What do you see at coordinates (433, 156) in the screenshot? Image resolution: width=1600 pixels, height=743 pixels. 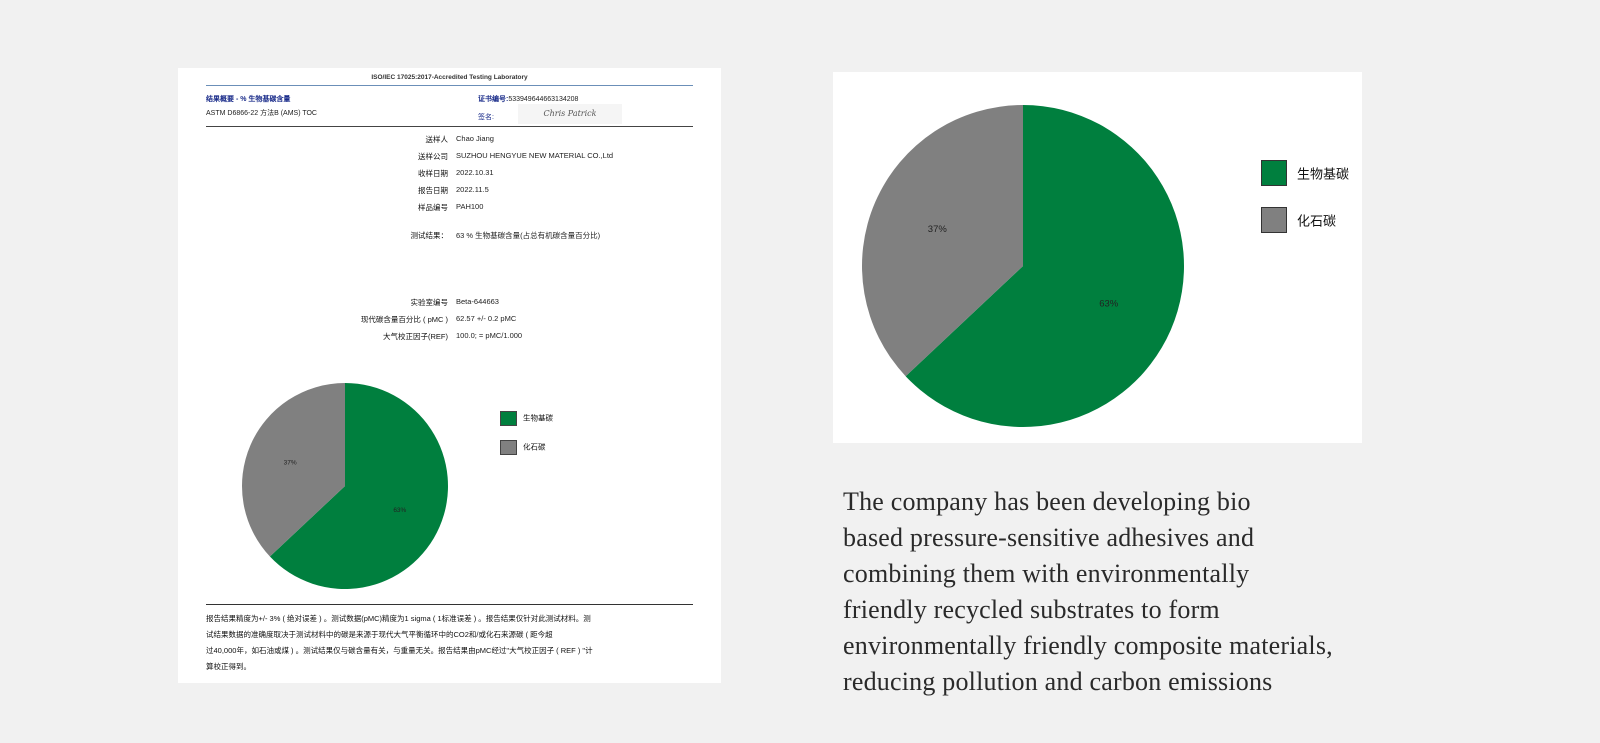 I see `field-label: 送样公司` at bounding box center [433, 156].